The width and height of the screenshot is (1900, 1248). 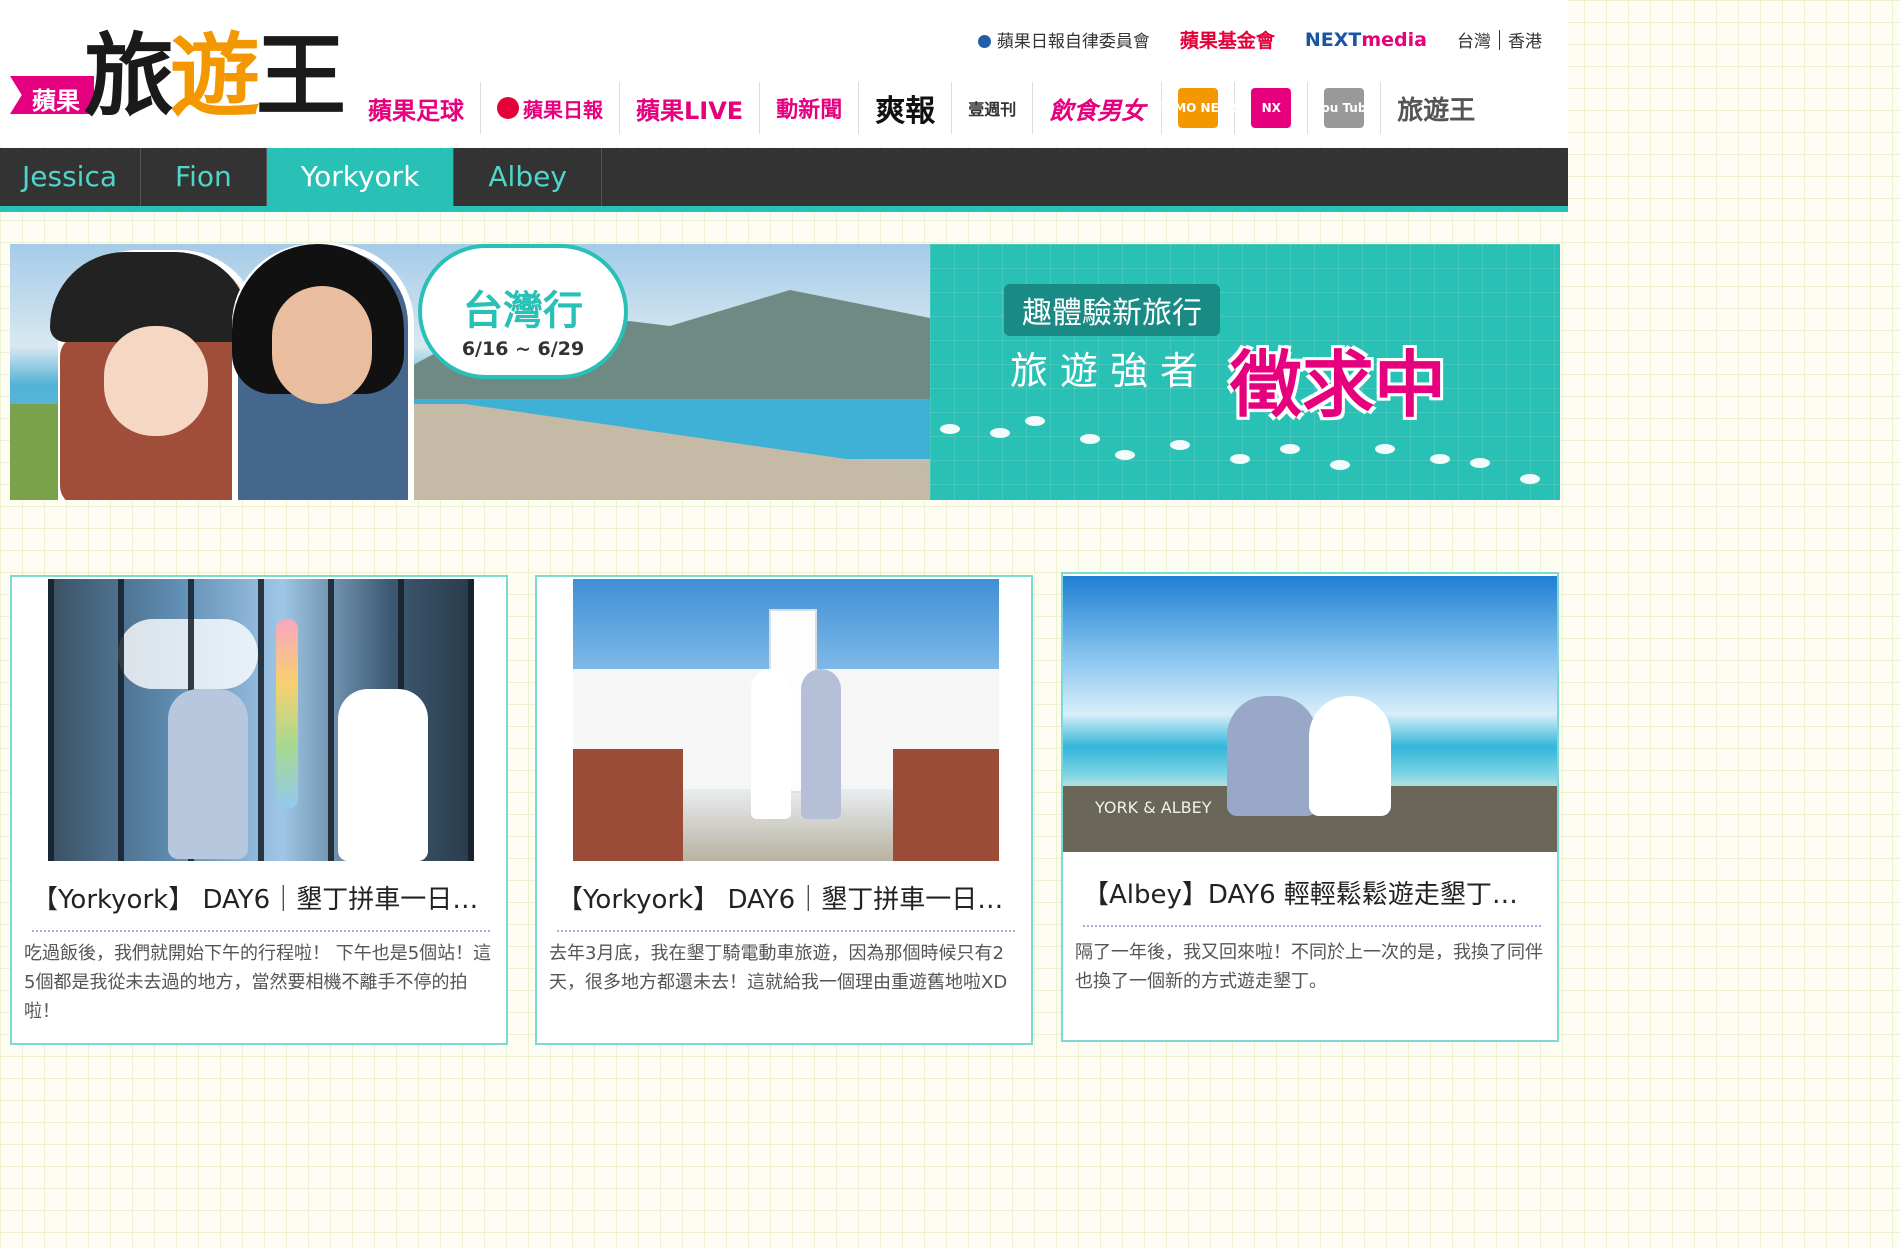 I want to click on region-tw: 台灣, so click(x=1474, y=39).